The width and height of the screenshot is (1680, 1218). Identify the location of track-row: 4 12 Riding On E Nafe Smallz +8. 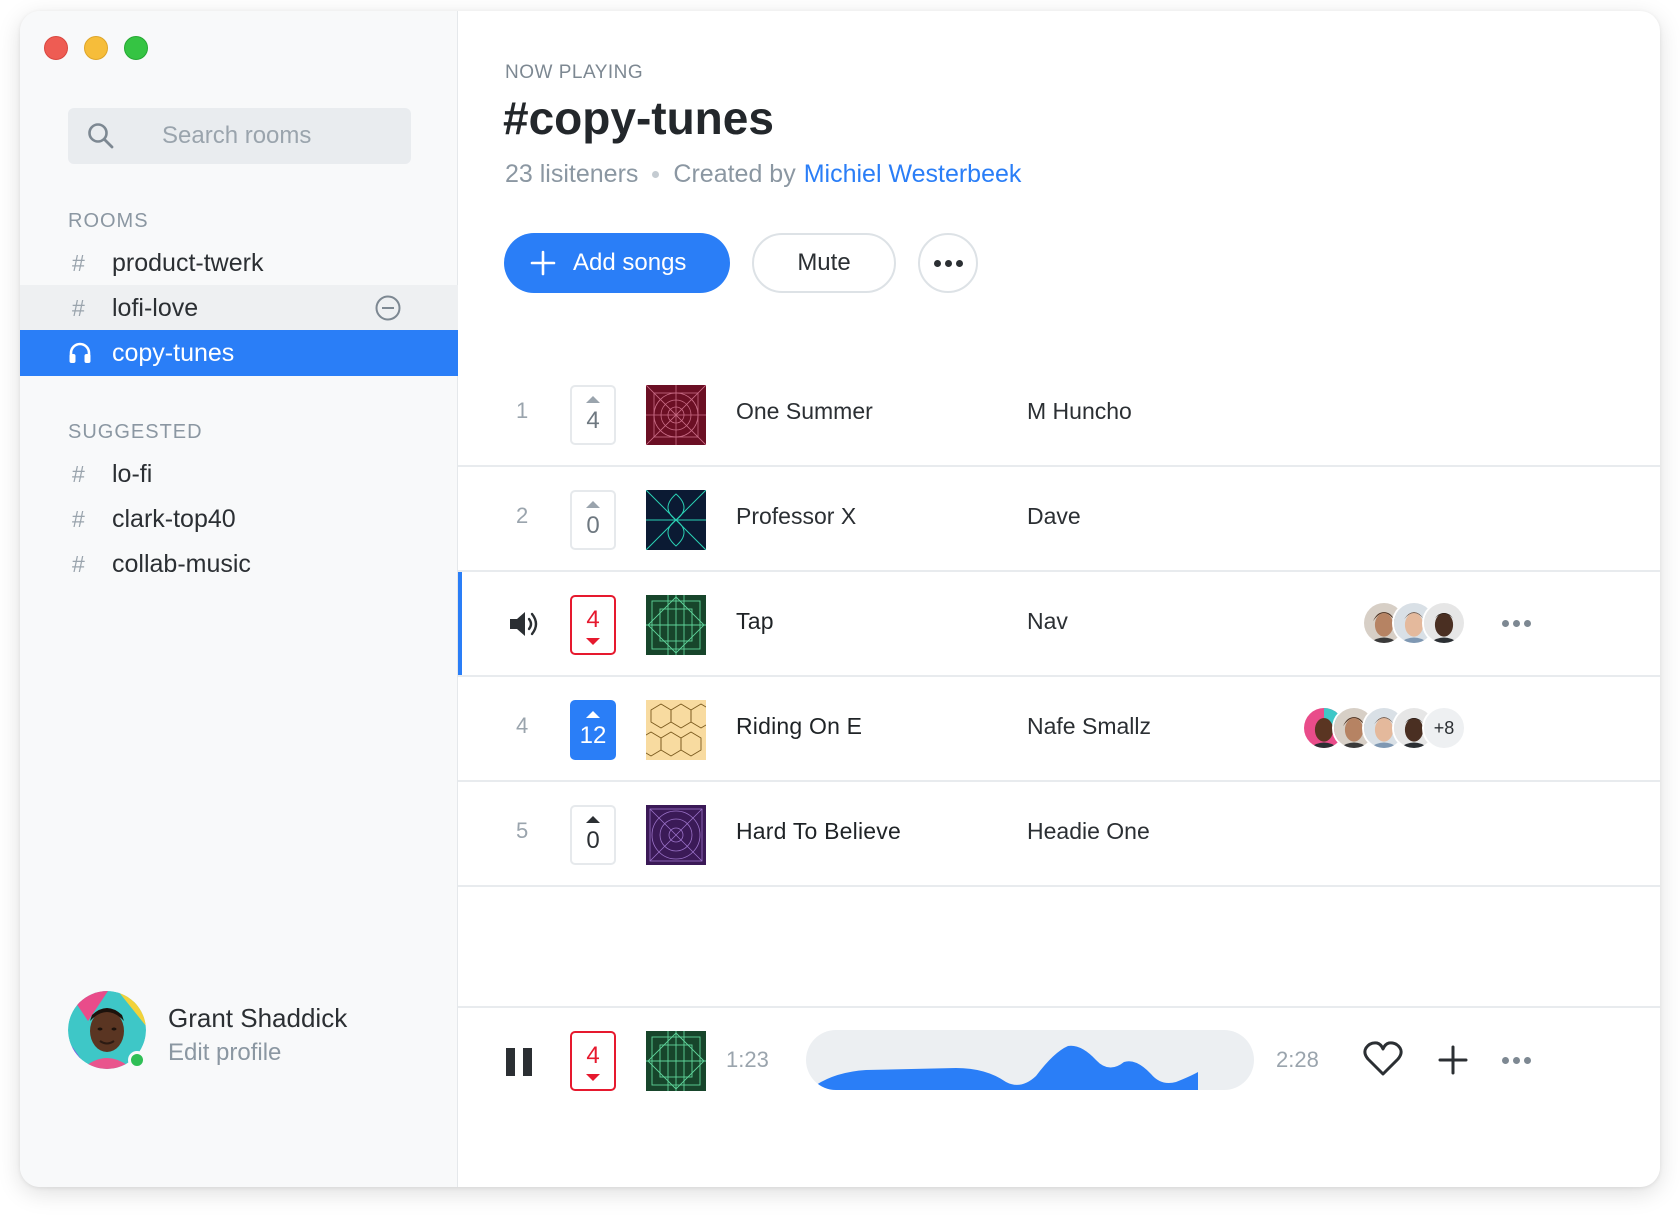
(1059, 729).